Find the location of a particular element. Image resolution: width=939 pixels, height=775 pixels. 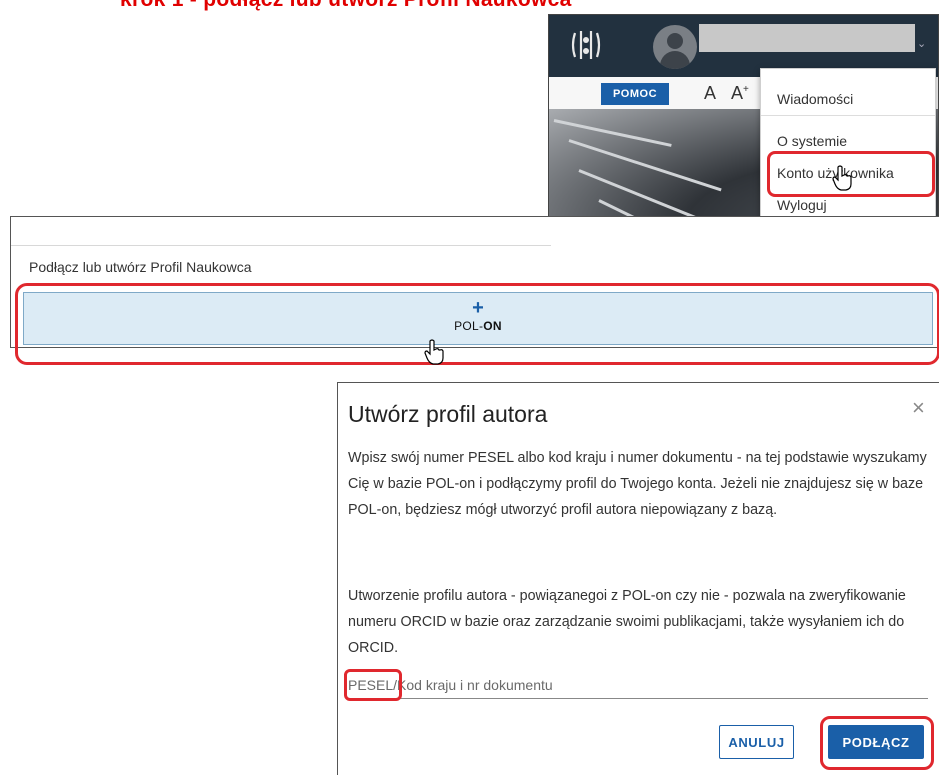

font-increase-letter: A is located at coordinates (737, 93).